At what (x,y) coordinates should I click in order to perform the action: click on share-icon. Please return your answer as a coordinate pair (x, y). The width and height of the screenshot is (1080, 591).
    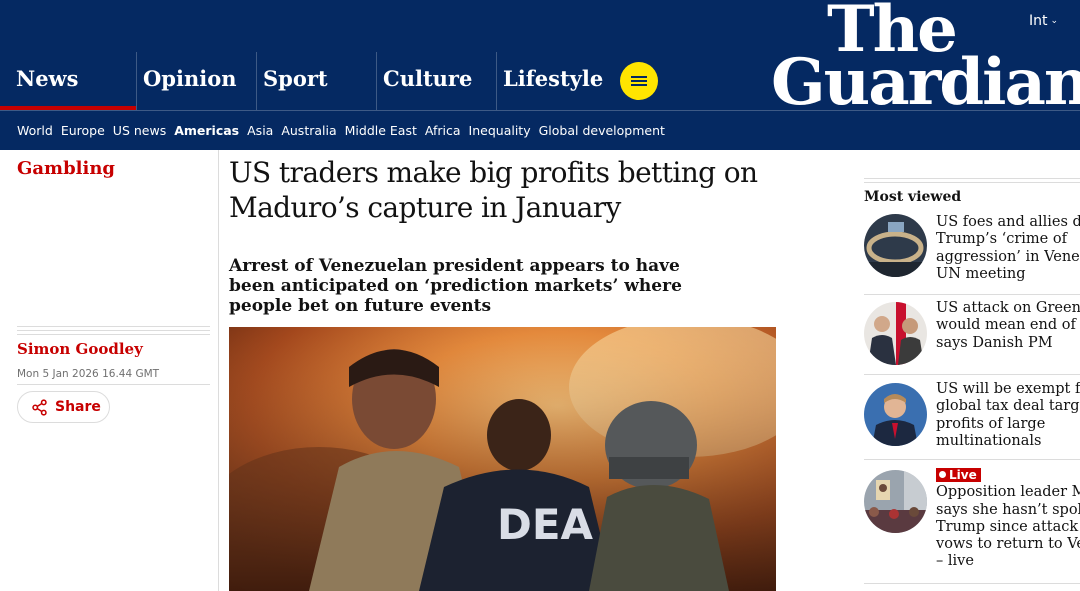
    Looking at the image, I should click on (39, 407).